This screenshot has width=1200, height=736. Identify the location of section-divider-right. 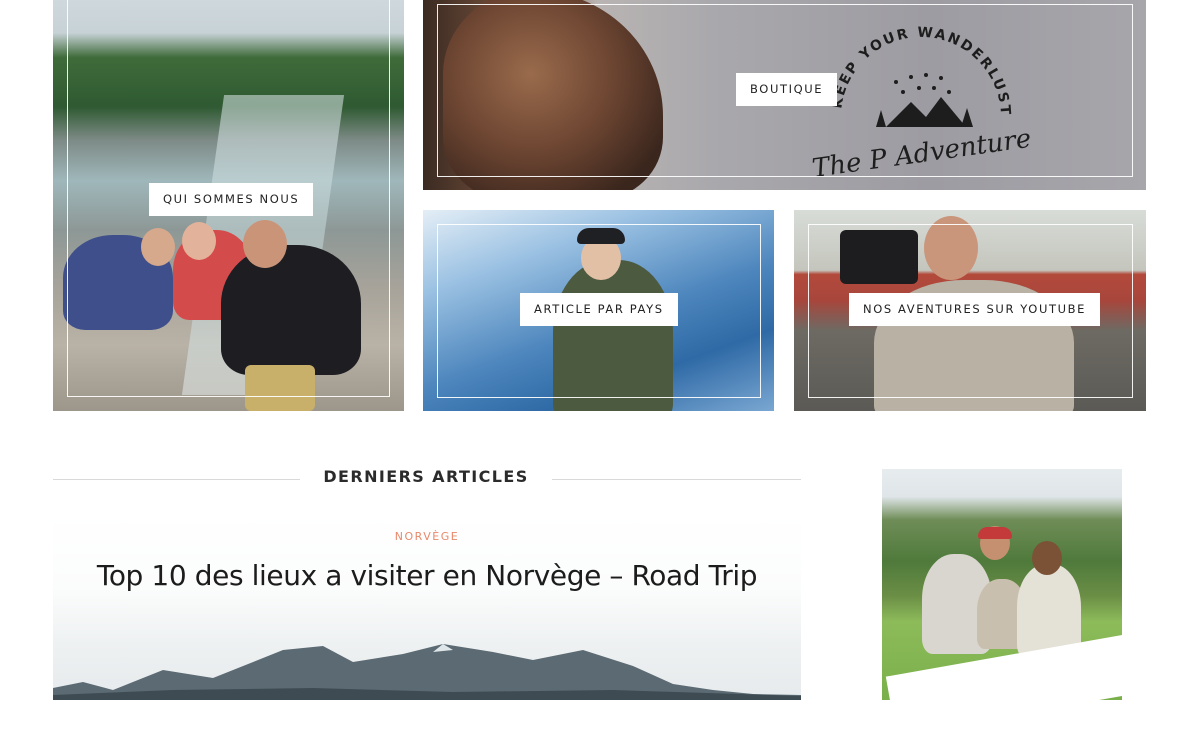
(676, 479).